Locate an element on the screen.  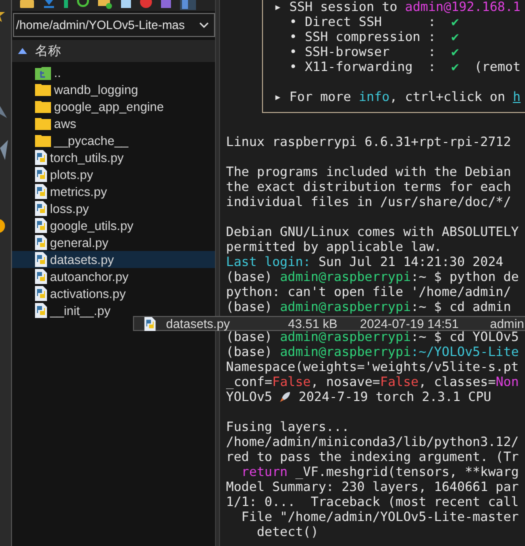
file-list-item: metrics.py is located at coordinates (113, 191).